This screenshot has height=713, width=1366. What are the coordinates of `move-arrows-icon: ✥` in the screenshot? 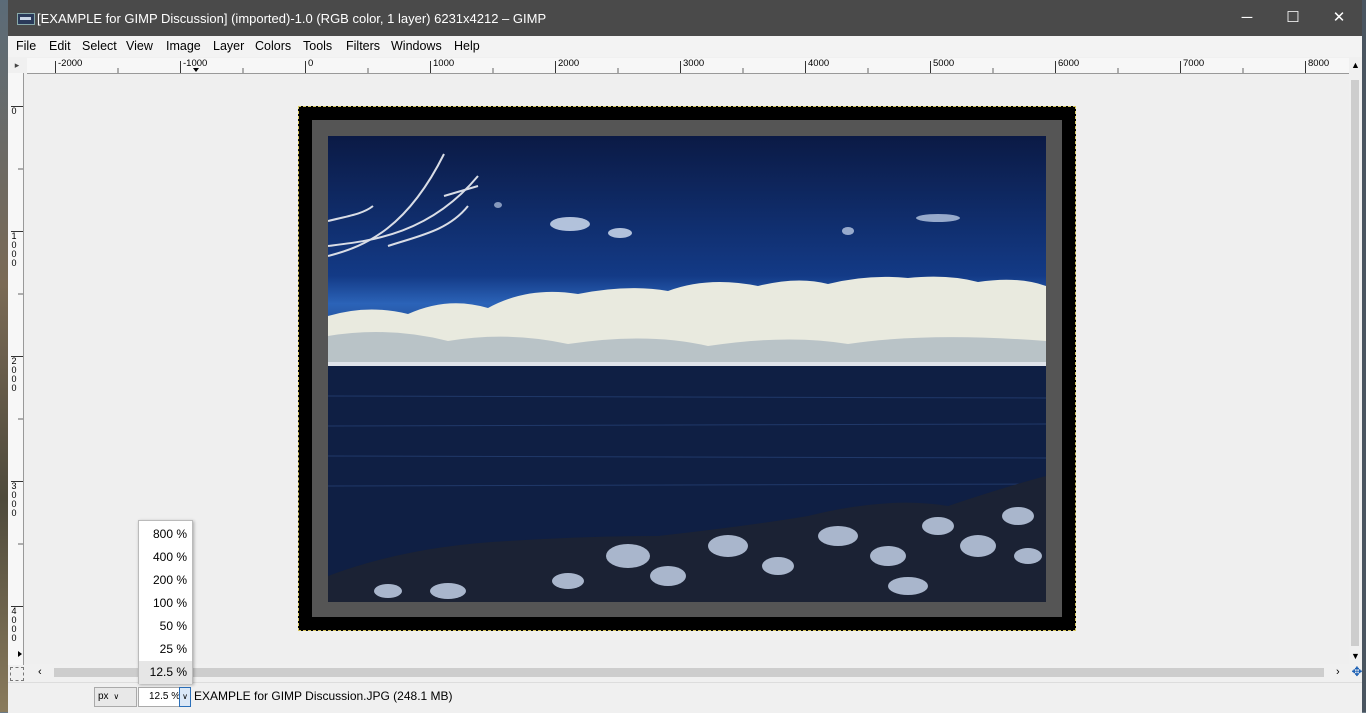 It's located at (1357, 672).